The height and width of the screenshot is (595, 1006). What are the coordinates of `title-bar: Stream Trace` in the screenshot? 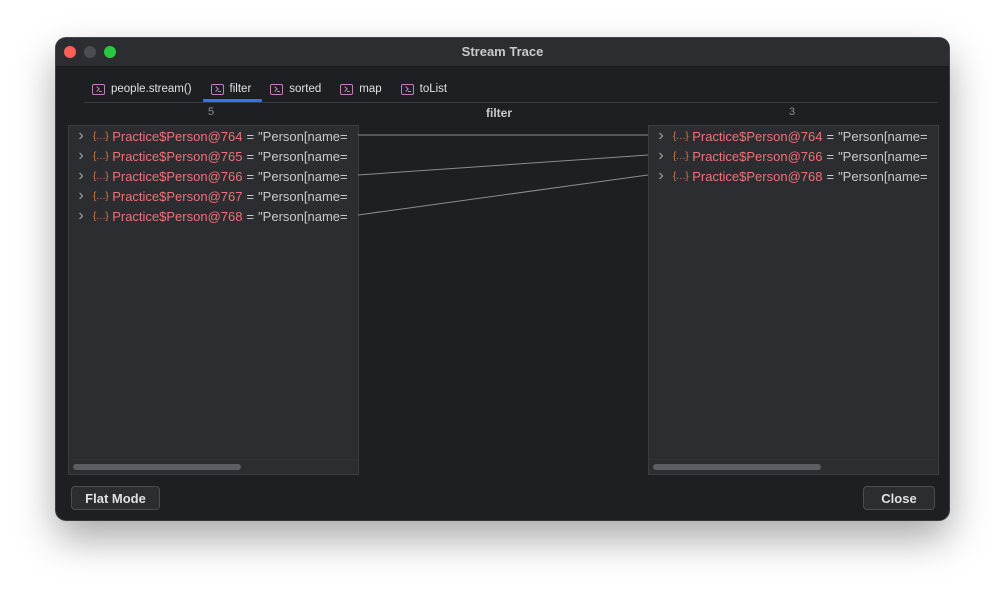 It's located at (502, 52).